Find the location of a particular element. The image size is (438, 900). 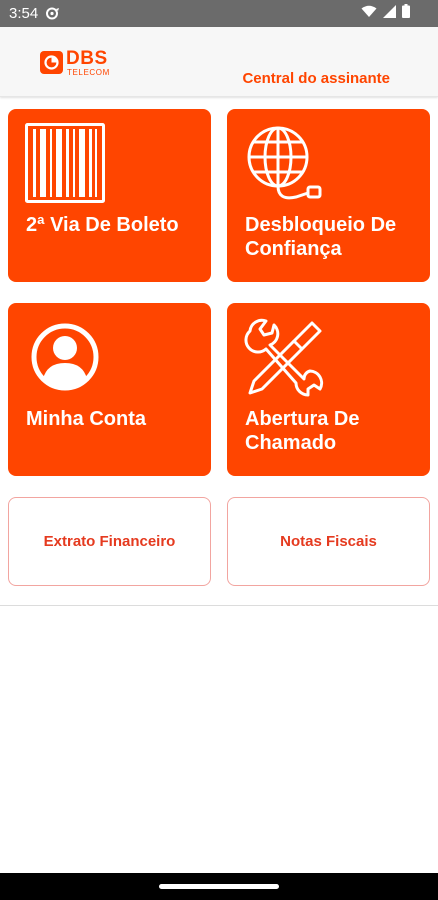

user-icon is located at coordinates (65, 359).